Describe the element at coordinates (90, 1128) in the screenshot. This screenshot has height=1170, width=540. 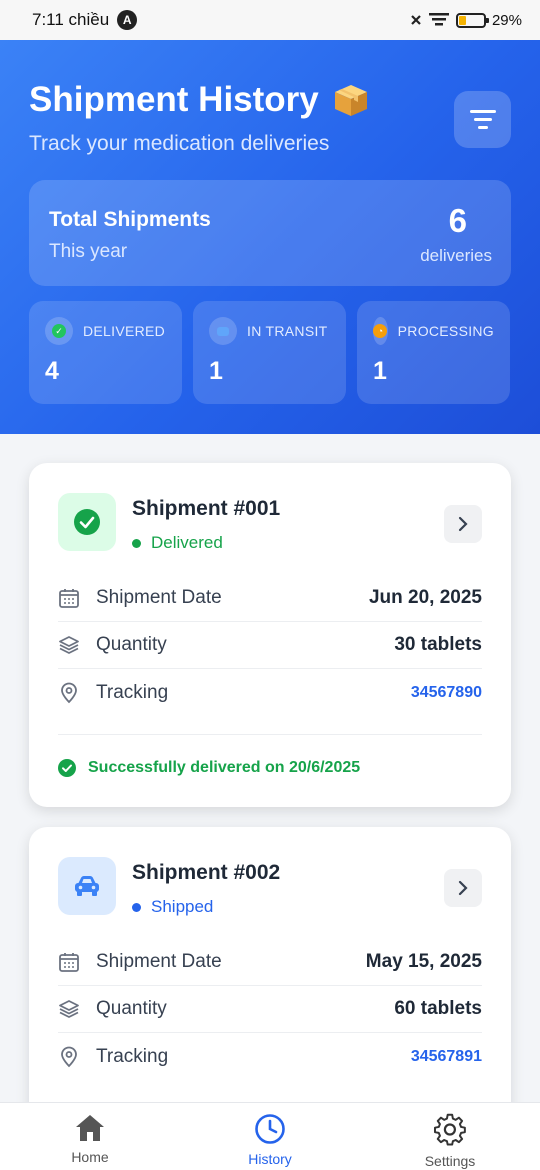
I see `home-icon` at that location.